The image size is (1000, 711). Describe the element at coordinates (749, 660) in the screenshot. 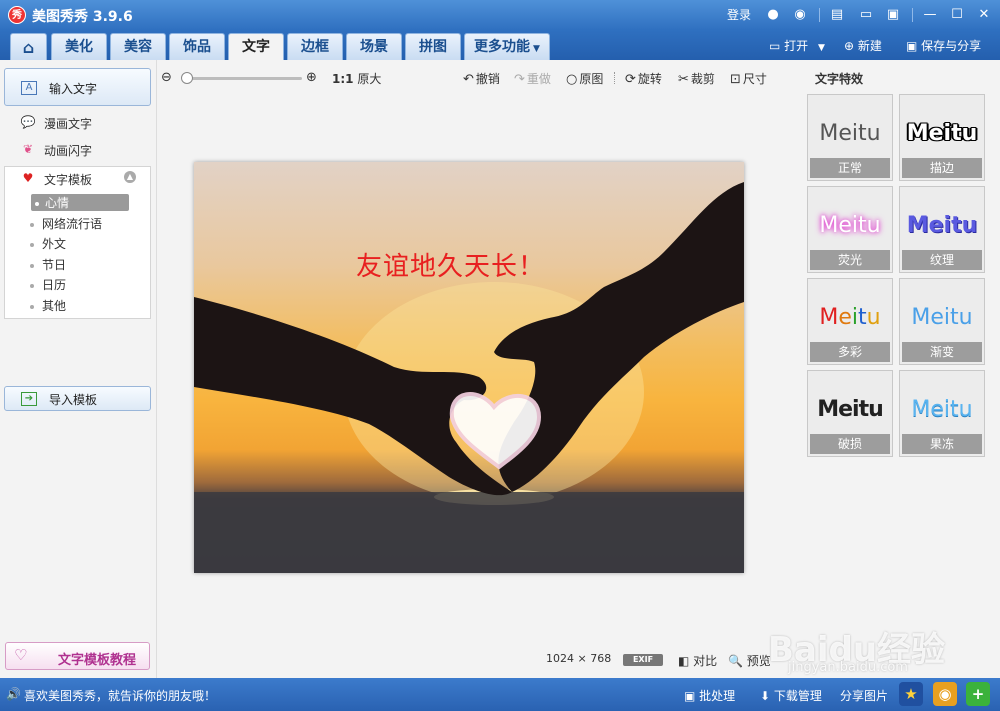

I see `preview-button: 🔍 预览` at that location.